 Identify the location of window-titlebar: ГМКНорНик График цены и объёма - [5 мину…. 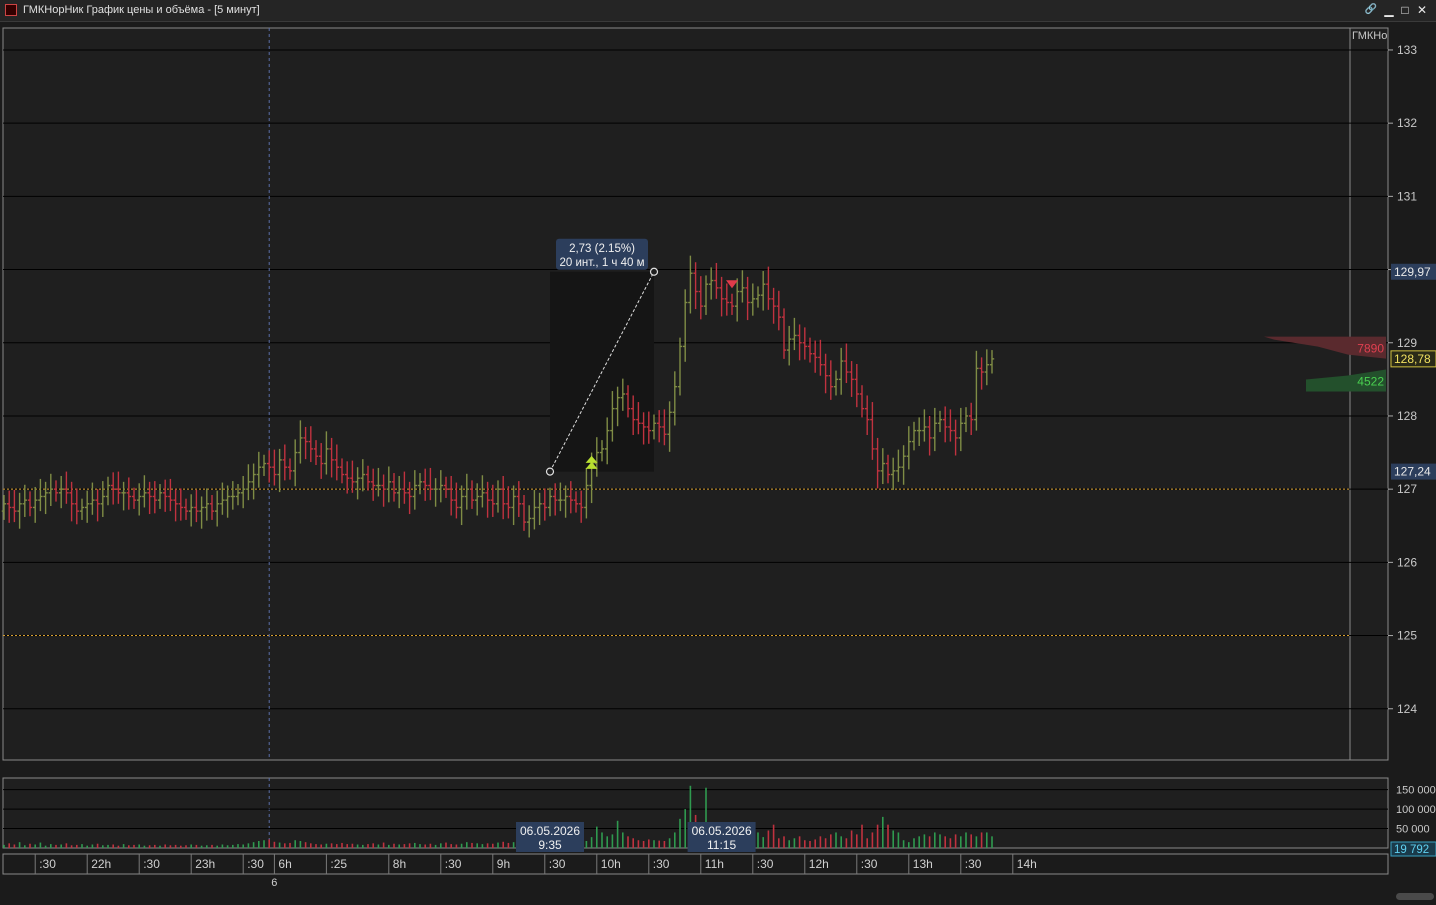
(718, 11).